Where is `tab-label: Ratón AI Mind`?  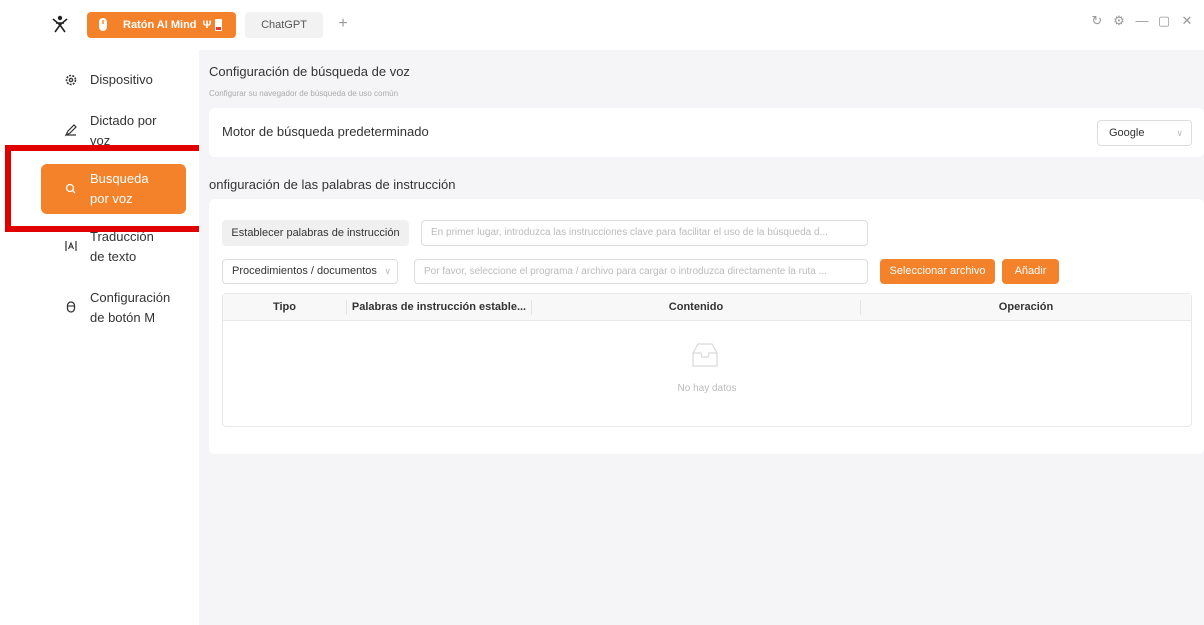 tab-label: Ratón AI Mind is located at coordinates (160, 25).